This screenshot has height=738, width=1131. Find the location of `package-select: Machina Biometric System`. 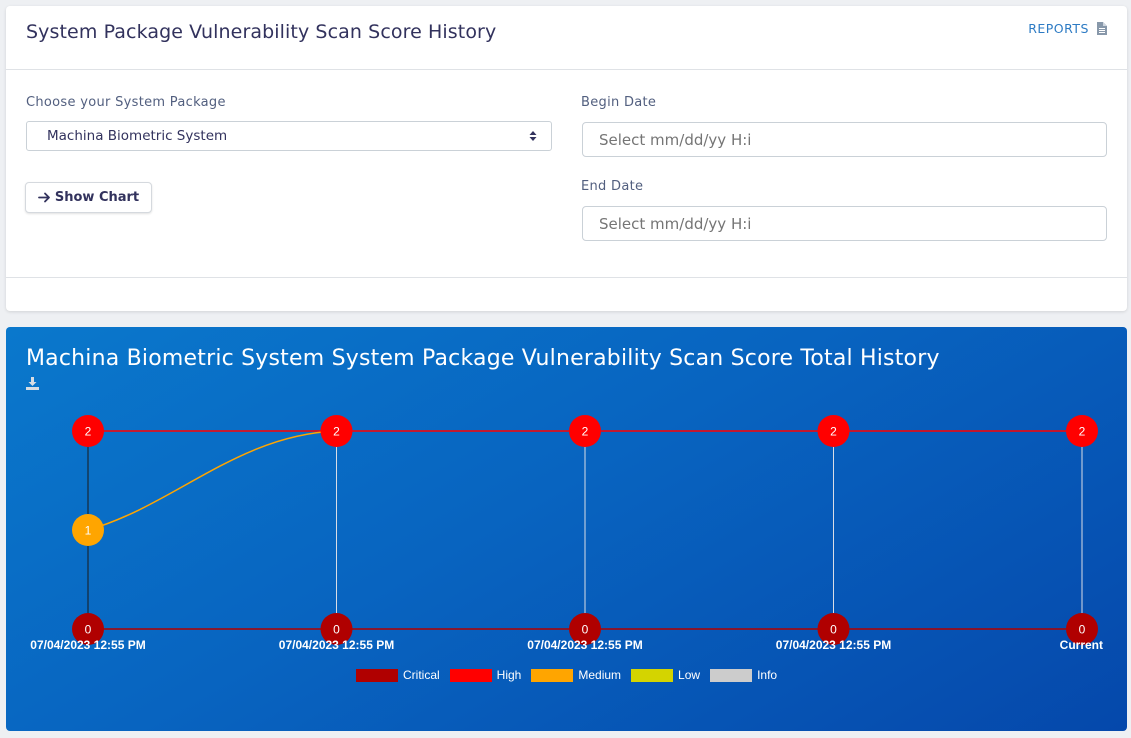

package-select: Machina Biometric System is located at coordinates (289, 136).